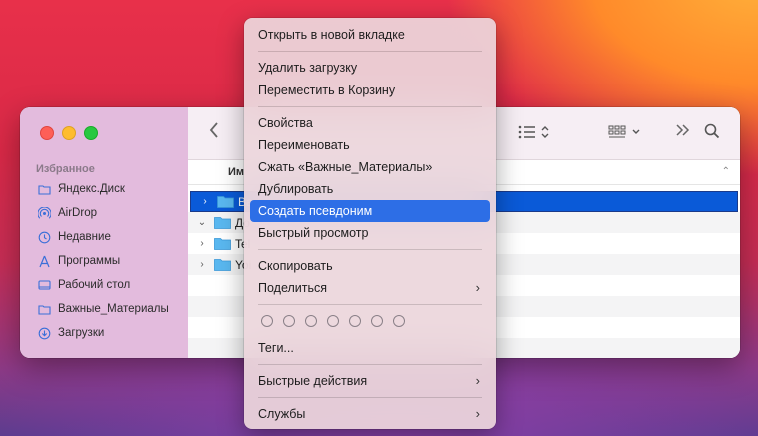 This screenshot has height=436, width=758. What do you see at coordinates (370, 233) in the screenshot?
I see `menu-item-quick-look: Быстрый просмотр` at bounding box center [370, 233].